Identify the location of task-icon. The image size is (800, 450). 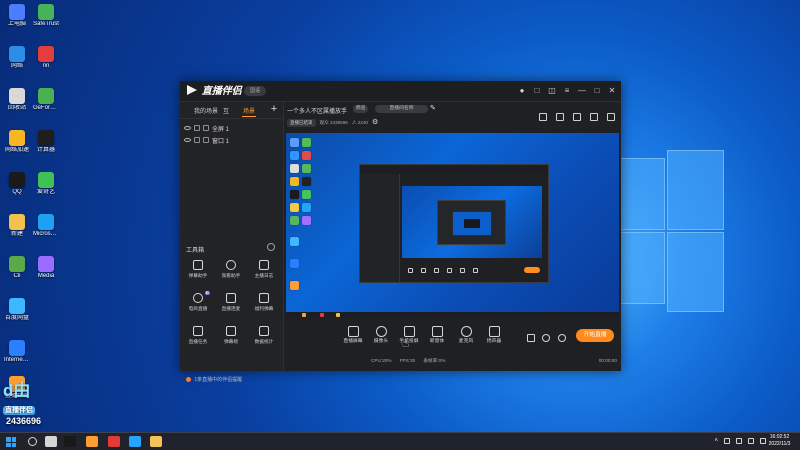
(198, 331).